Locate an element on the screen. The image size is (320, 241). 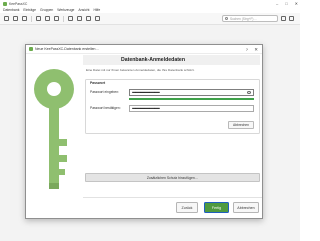
key-illustration is located at coordinates (54, 136).